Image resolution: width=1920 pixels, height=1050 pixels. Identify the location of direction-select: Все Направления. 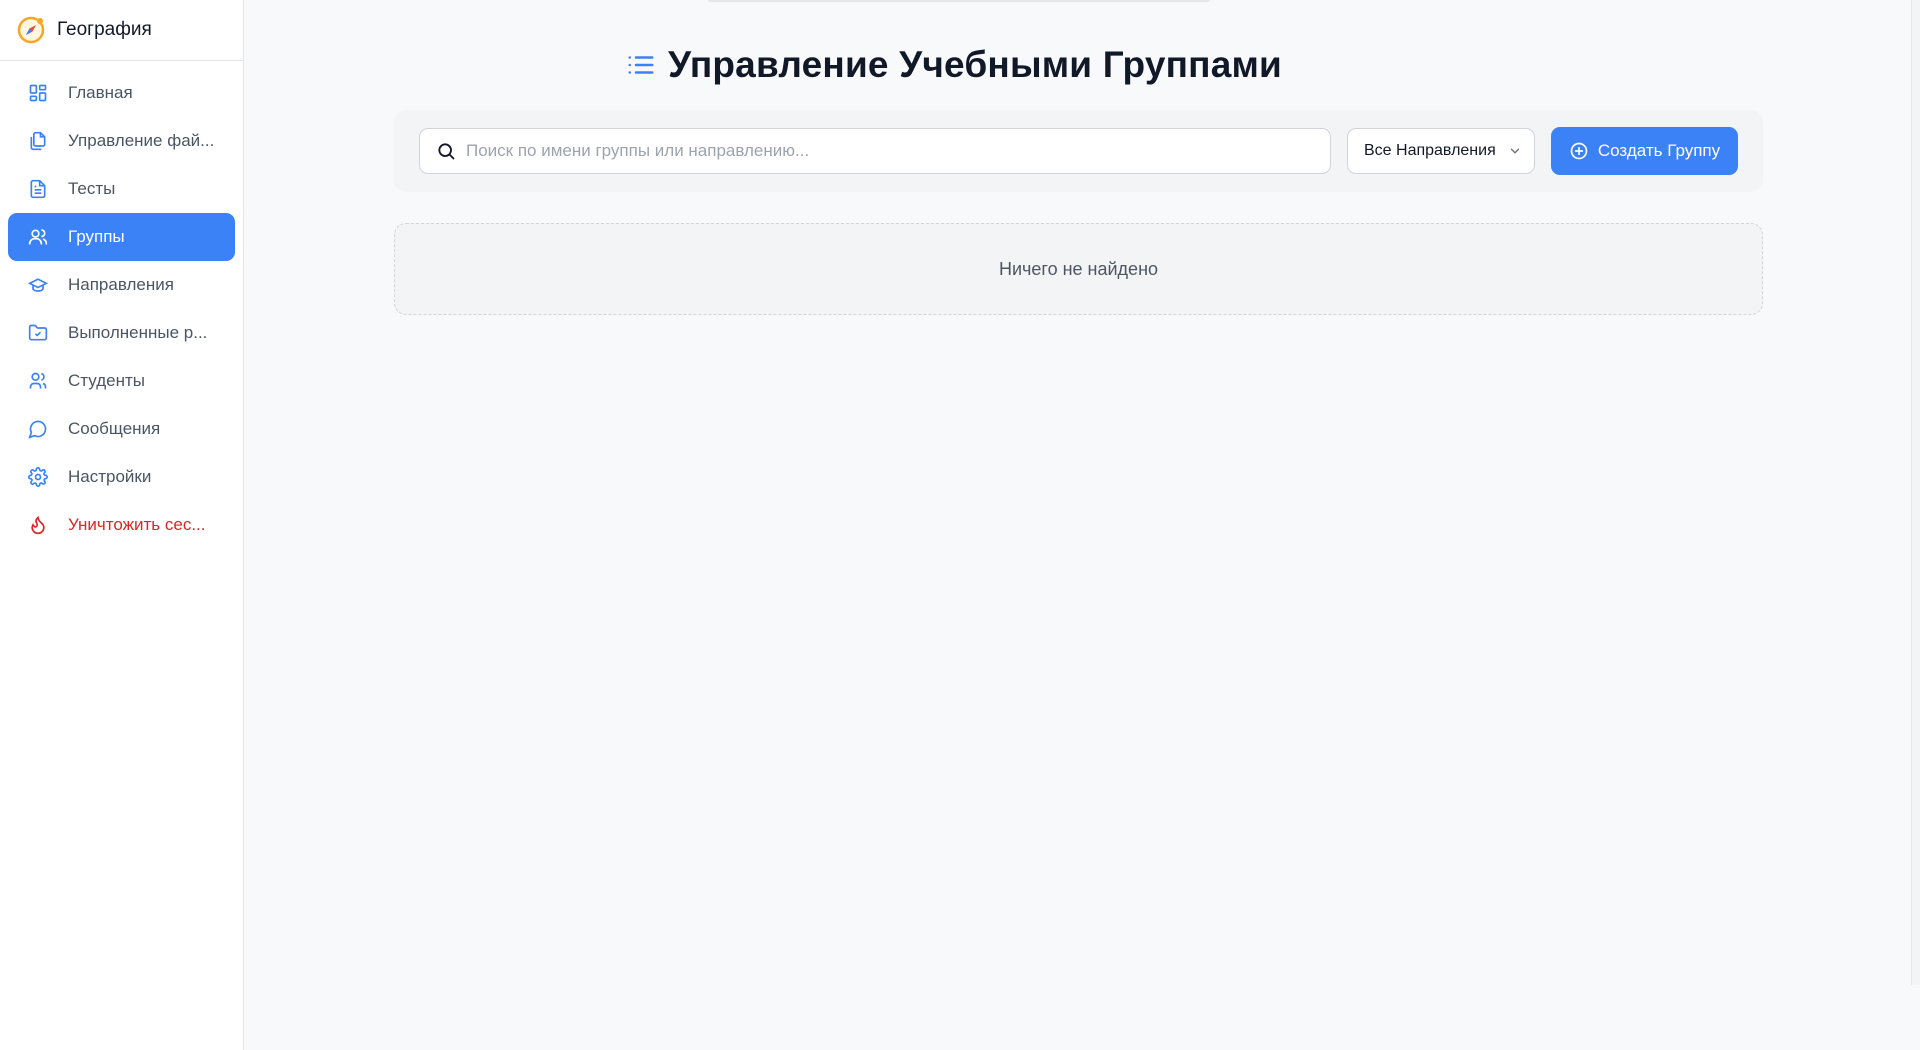
(1441, 151).